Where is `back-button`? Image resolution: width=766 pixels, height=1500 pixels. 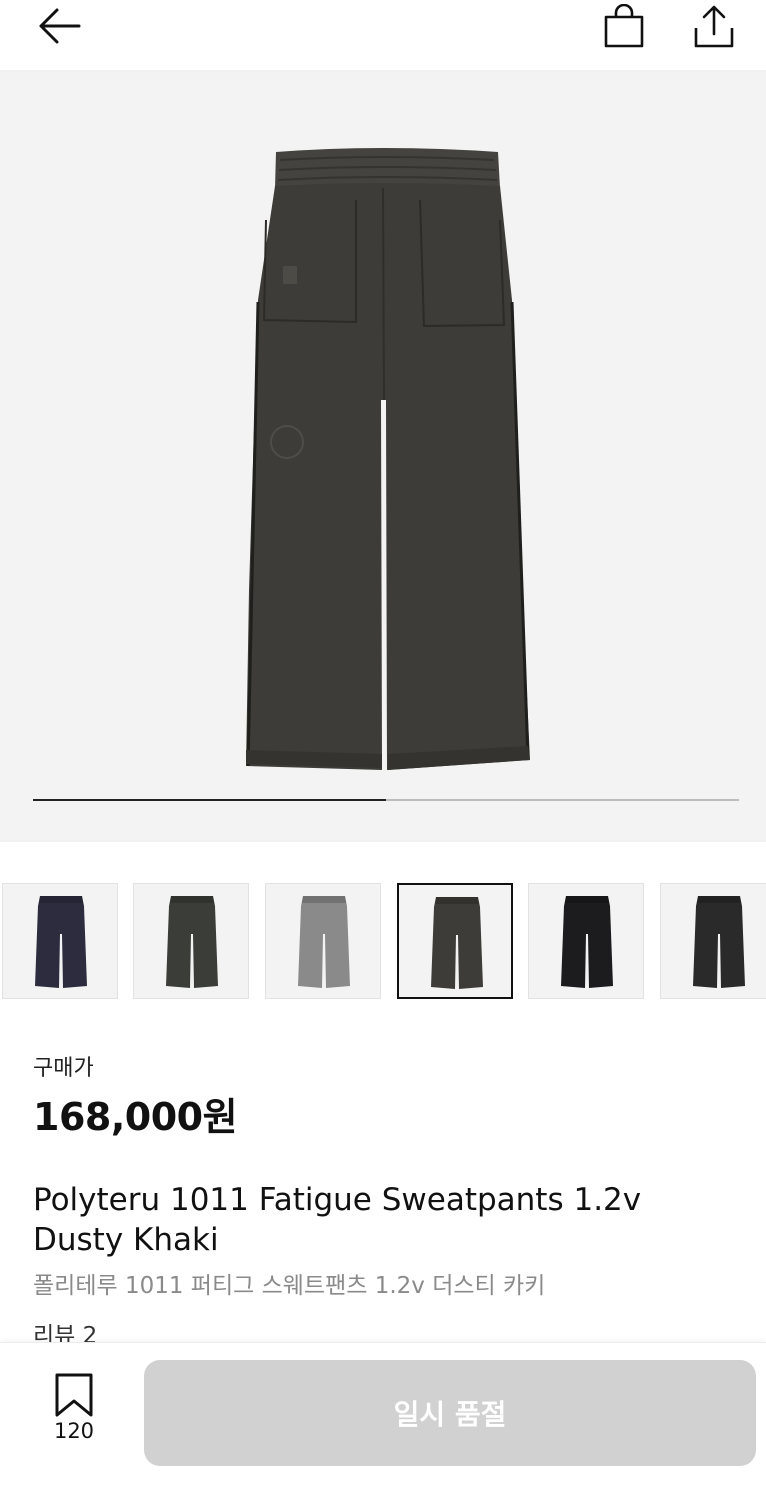
back-button is located at coordinates (58, 26).